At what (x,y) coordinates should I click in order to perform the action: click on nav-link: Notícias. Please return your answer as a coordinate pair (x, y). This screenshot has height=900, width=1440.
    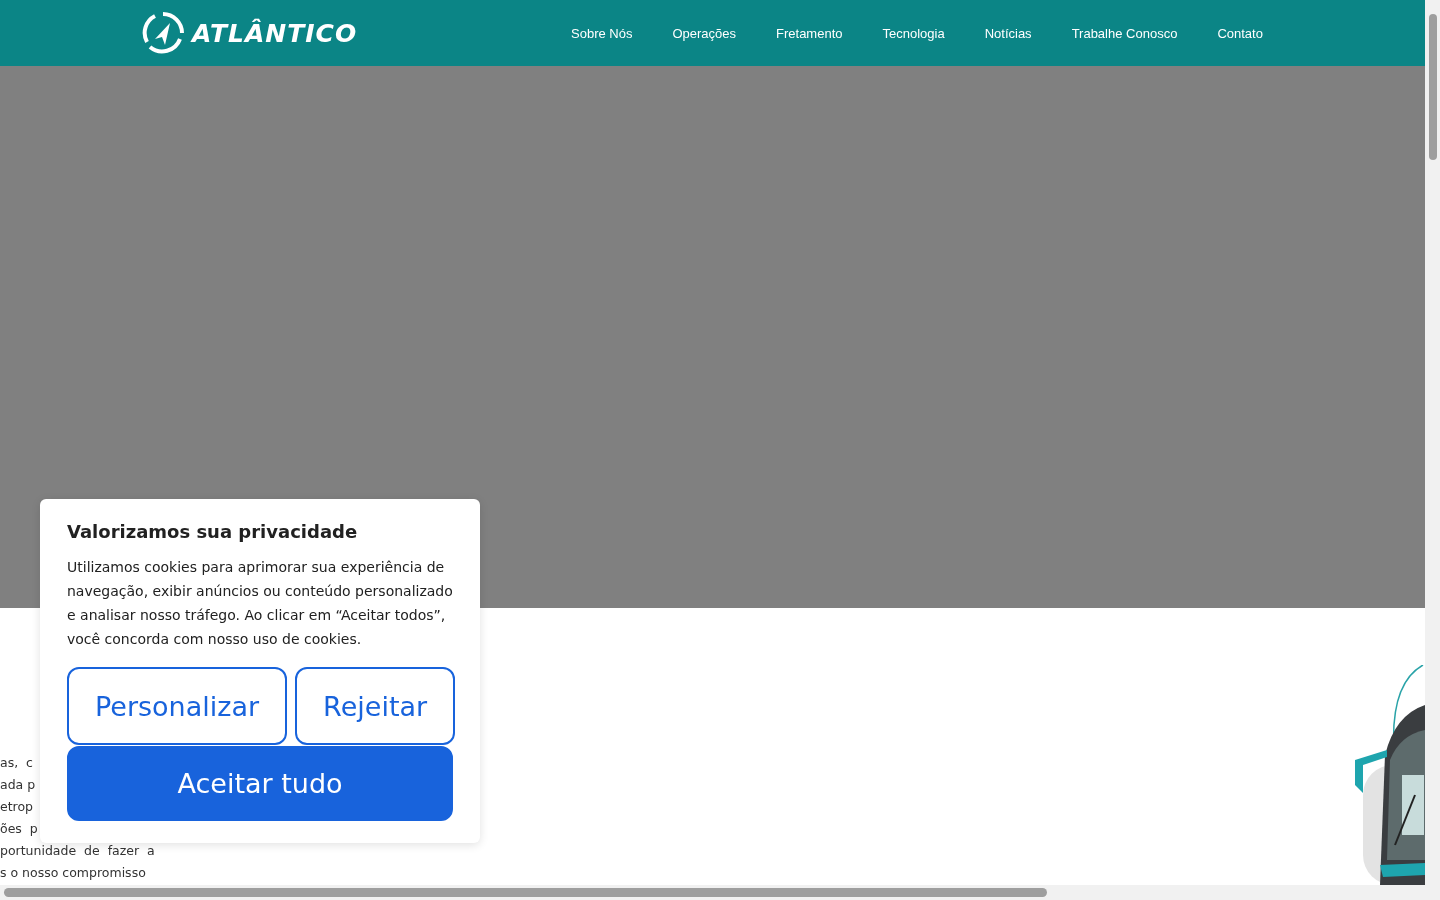
    Looking at the image, I should click on (1008, 33).